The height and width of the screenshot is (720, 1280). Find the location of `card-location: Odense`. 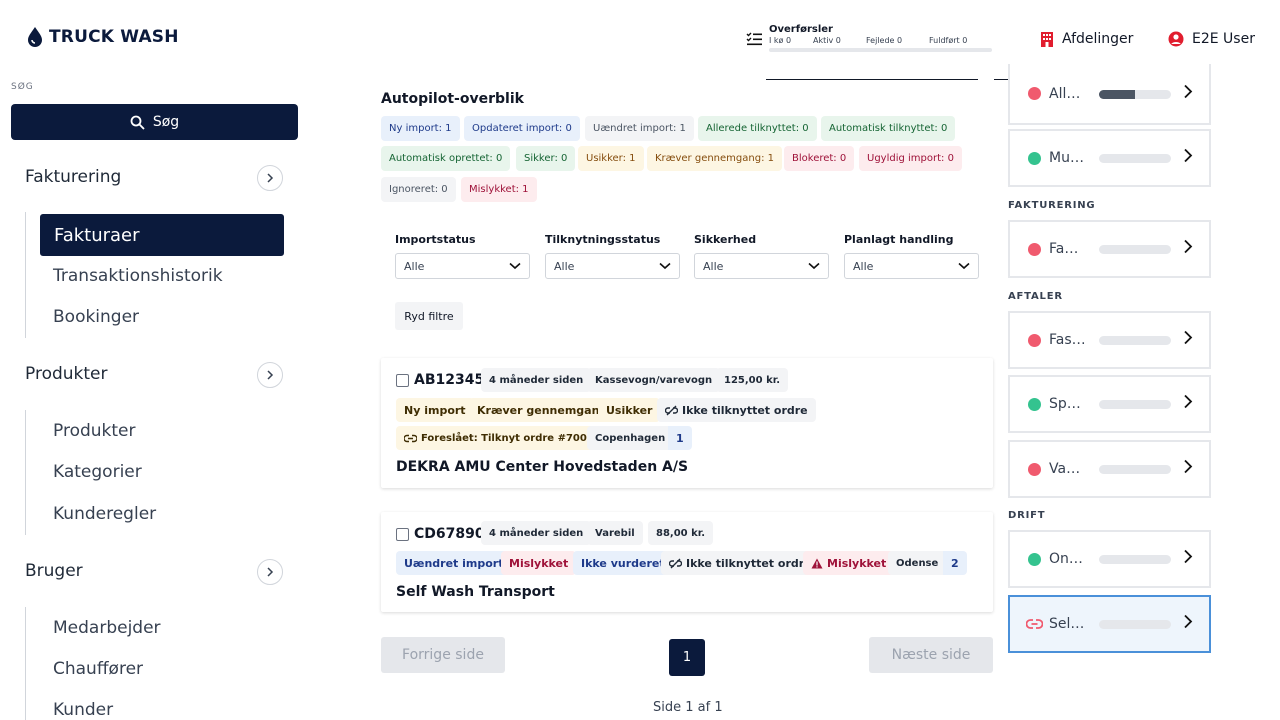

card-location: Odense is located at coordinates (917, 563).